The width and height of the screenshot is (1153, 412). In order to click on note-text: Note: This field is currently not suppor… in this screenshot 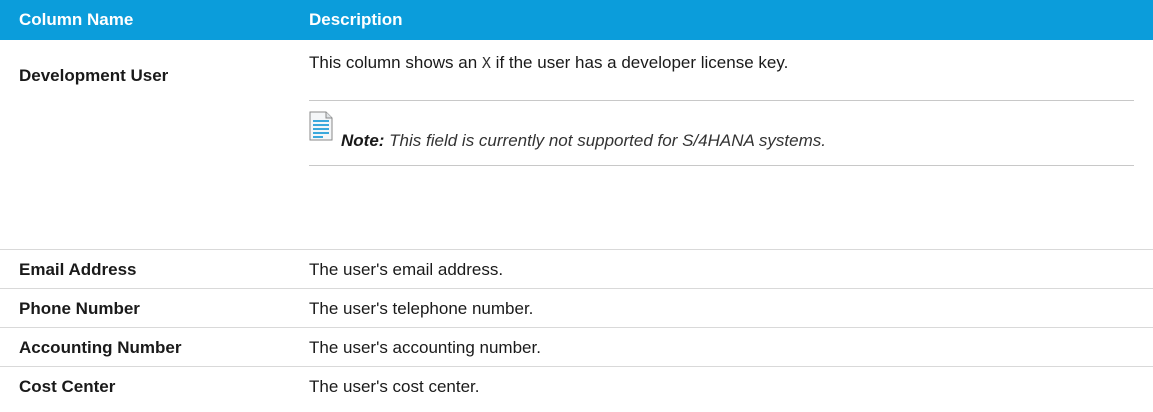, I will do `click(583, 141)`.